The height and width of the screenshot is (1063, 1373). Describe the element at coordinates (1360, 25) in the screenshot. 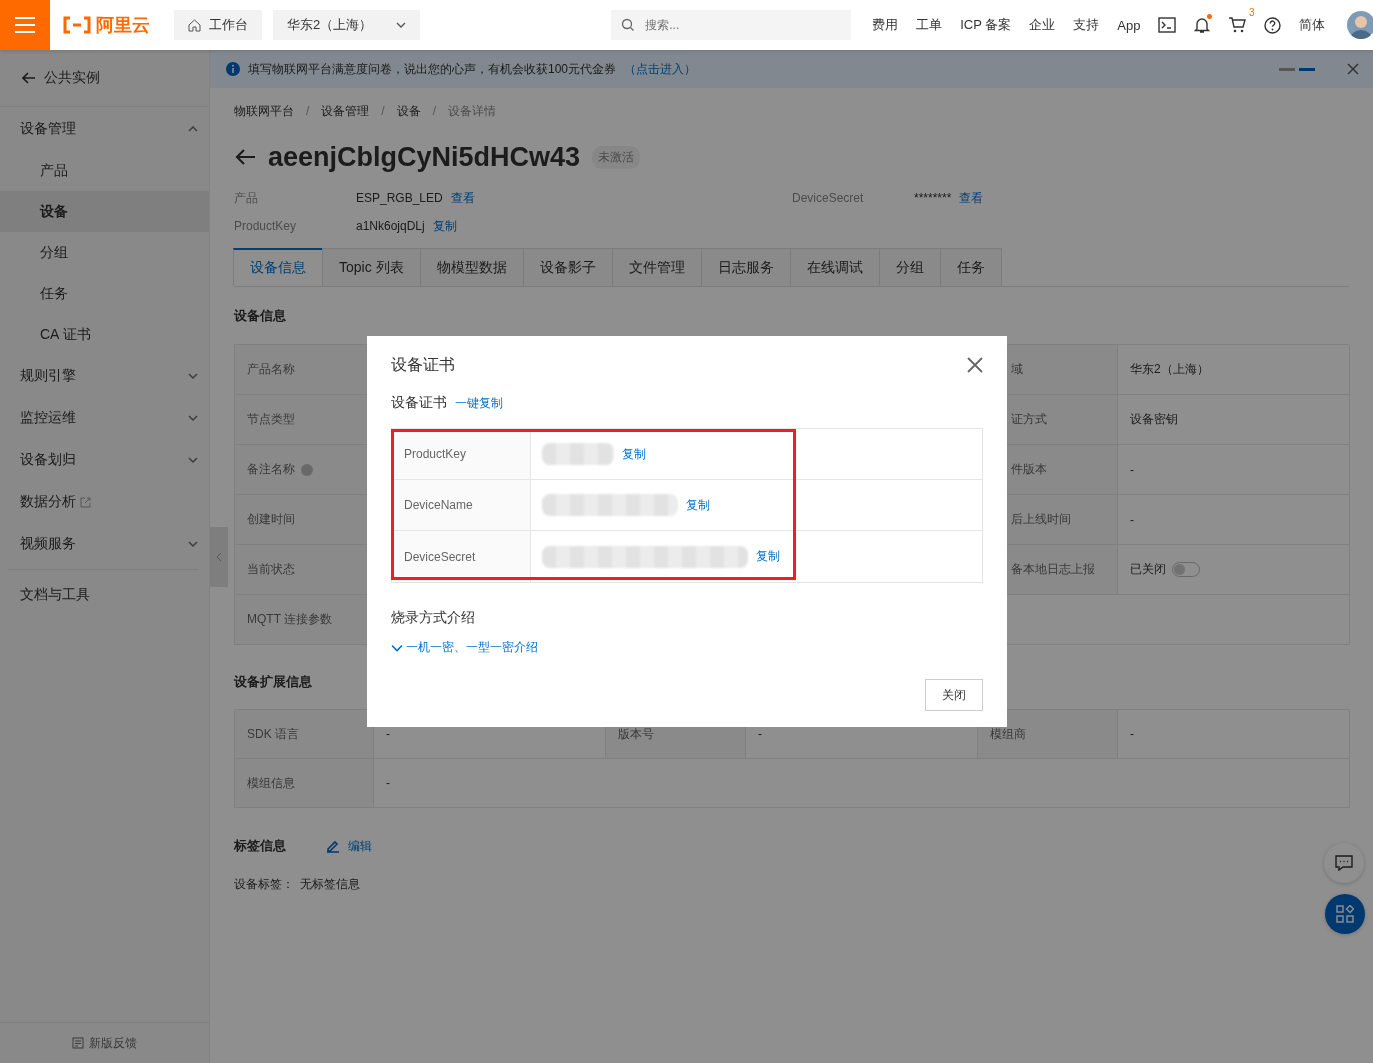

I see `avatar` at that location.